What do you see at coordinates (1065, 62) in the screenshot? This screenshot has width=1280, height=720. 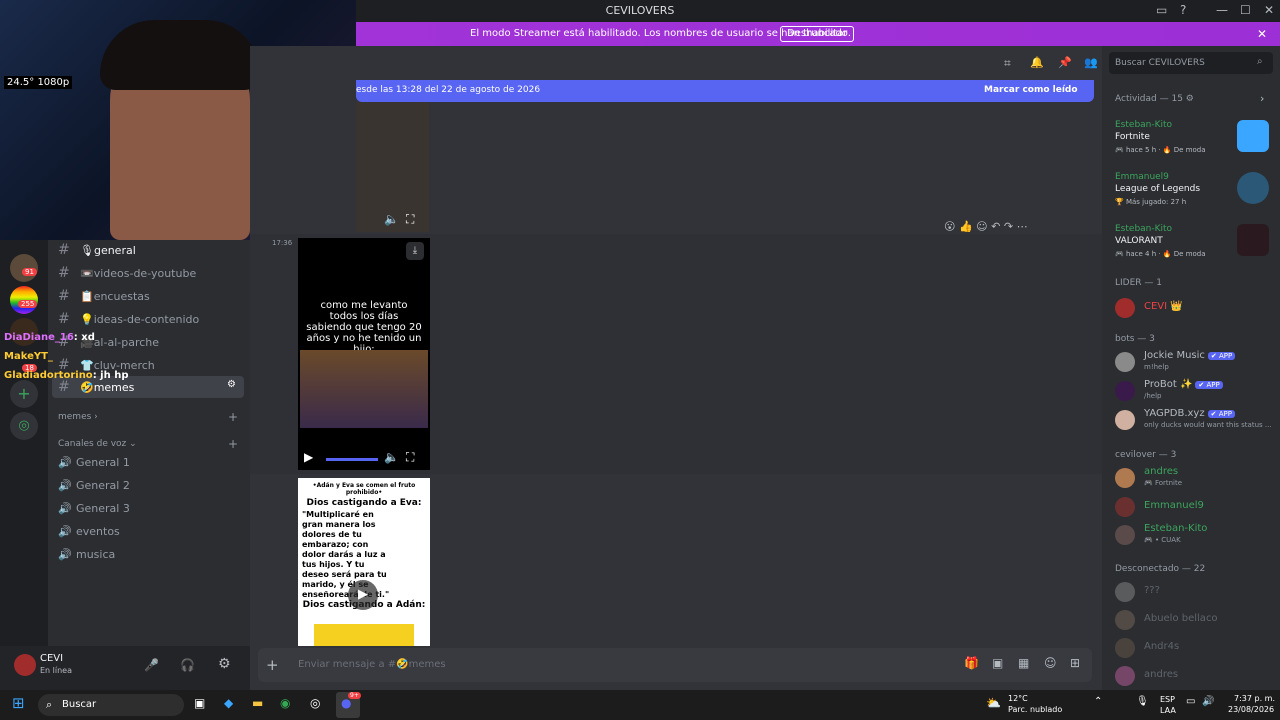 I see `pin-icon: 📌` at bounding box center [1065, 62].